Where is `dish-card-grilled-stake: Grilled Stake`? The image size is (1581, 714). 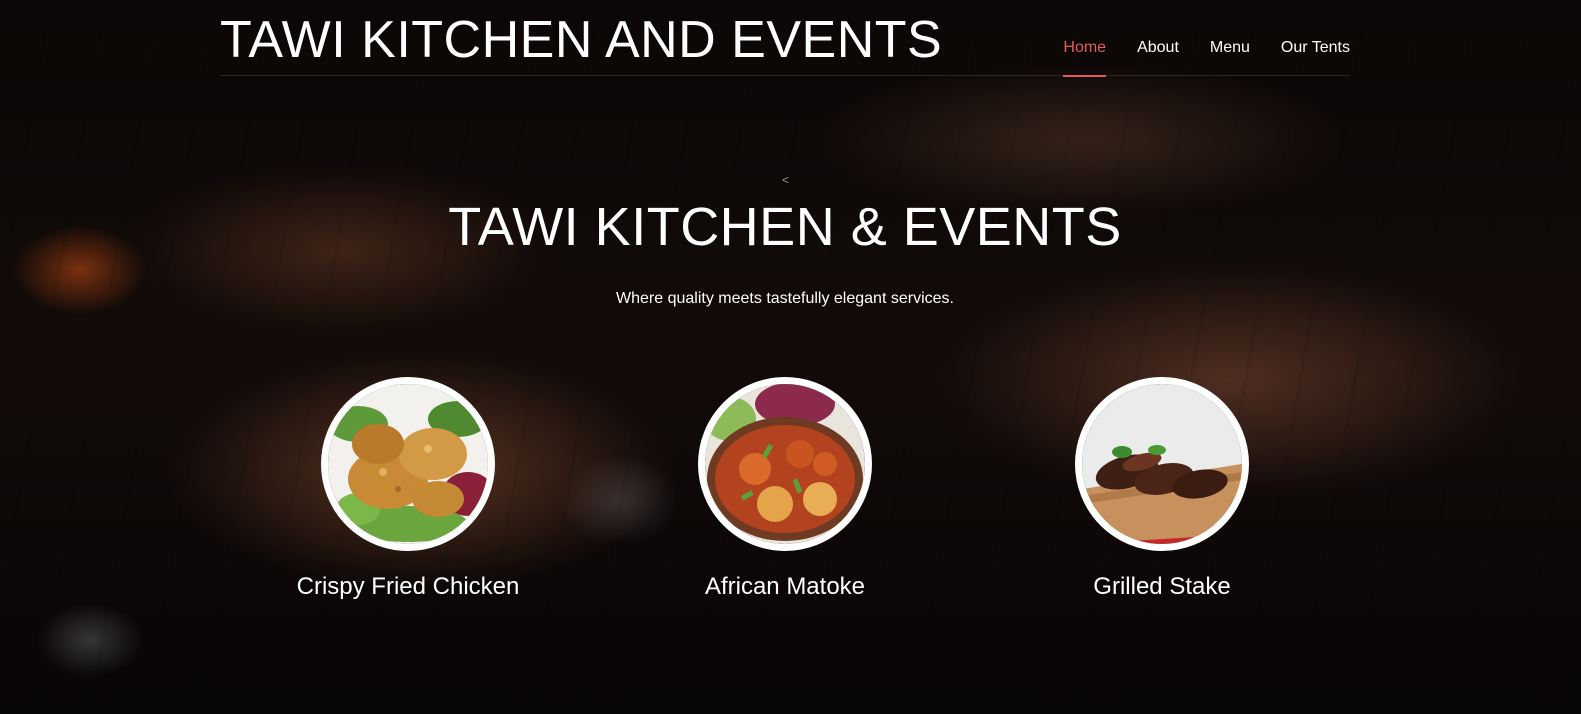
dish-card-grilled-stake: Grilled Stake is located at coordinates (1162, 488).